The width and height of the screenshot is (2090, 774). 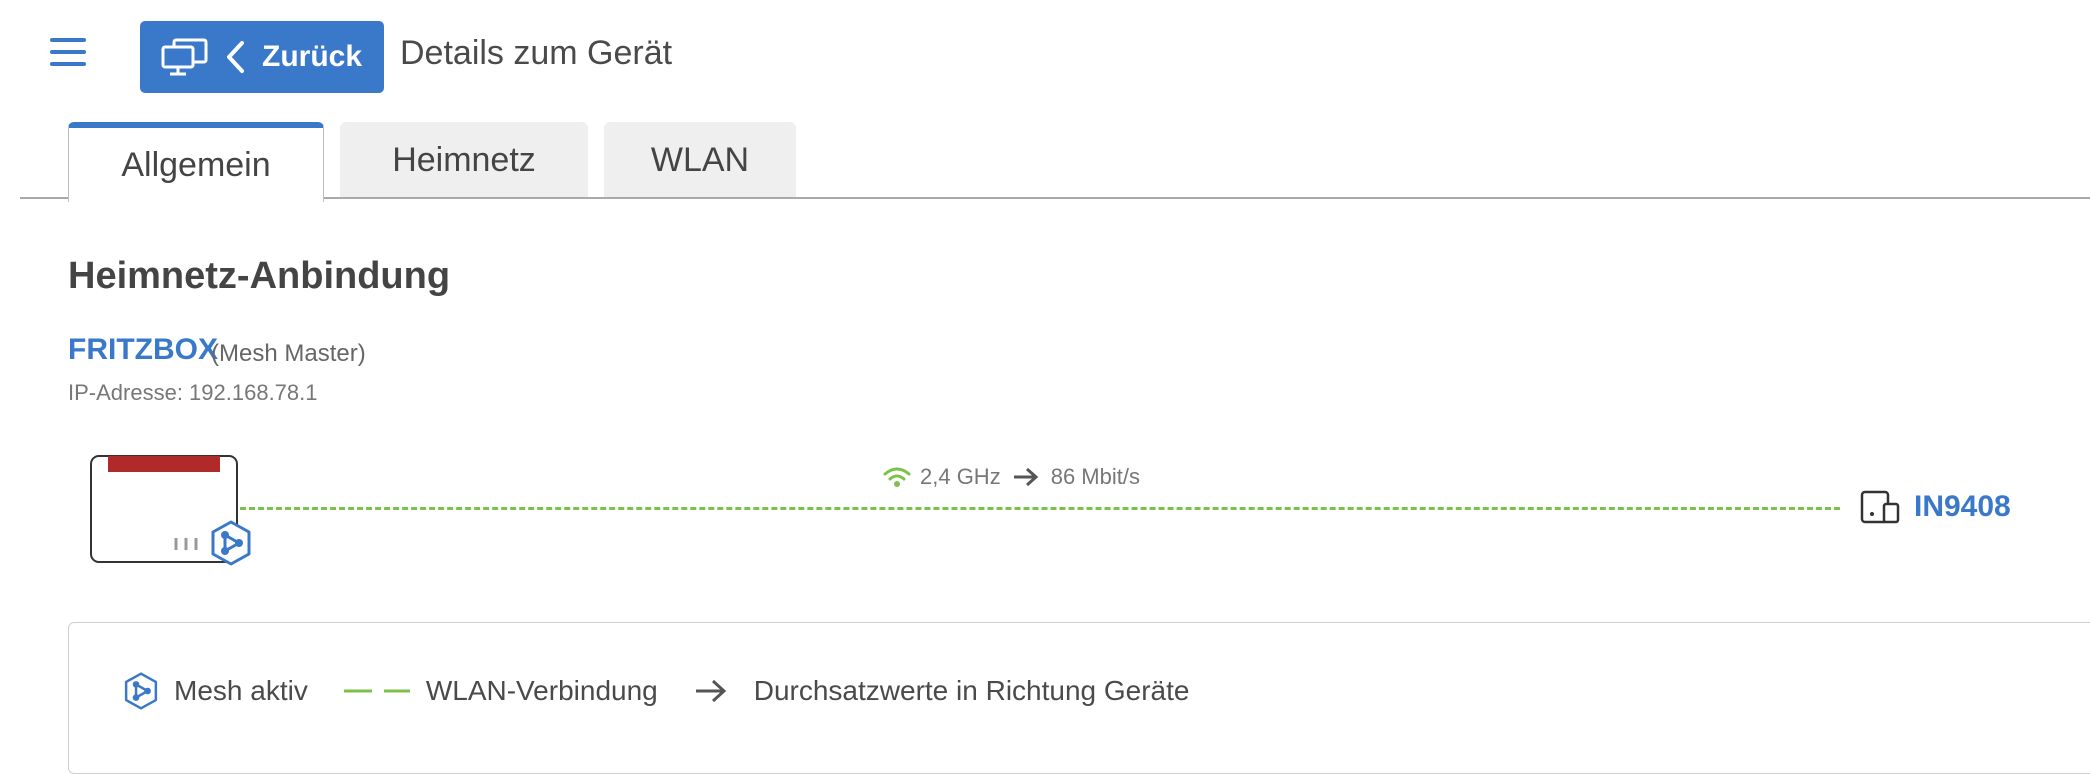 I want to click on tab-divider, so click(x=1055, y=198).